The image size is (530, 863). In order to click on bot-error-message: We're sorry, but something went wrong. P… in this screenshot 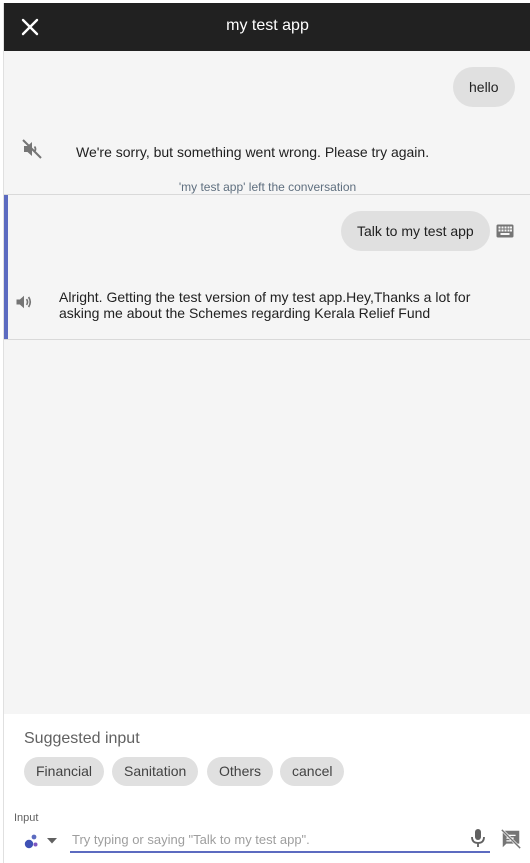, I will do `click(253, 152)`.